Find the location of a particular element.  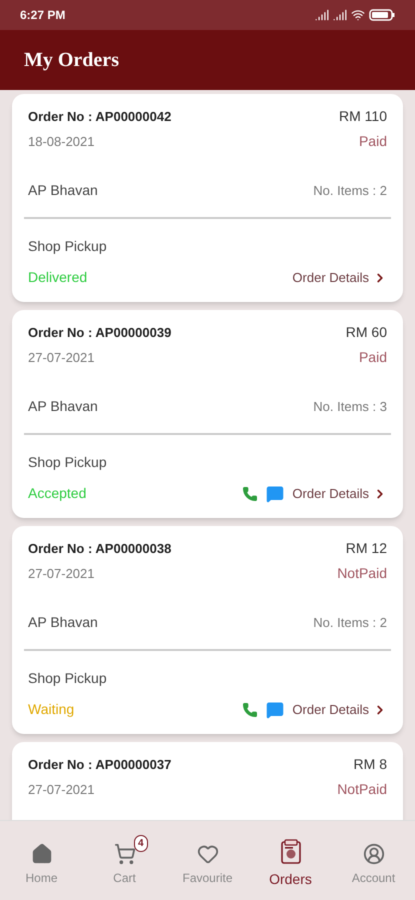

order-number: Order No : AP00000037 is located at coordinates (100, 765).